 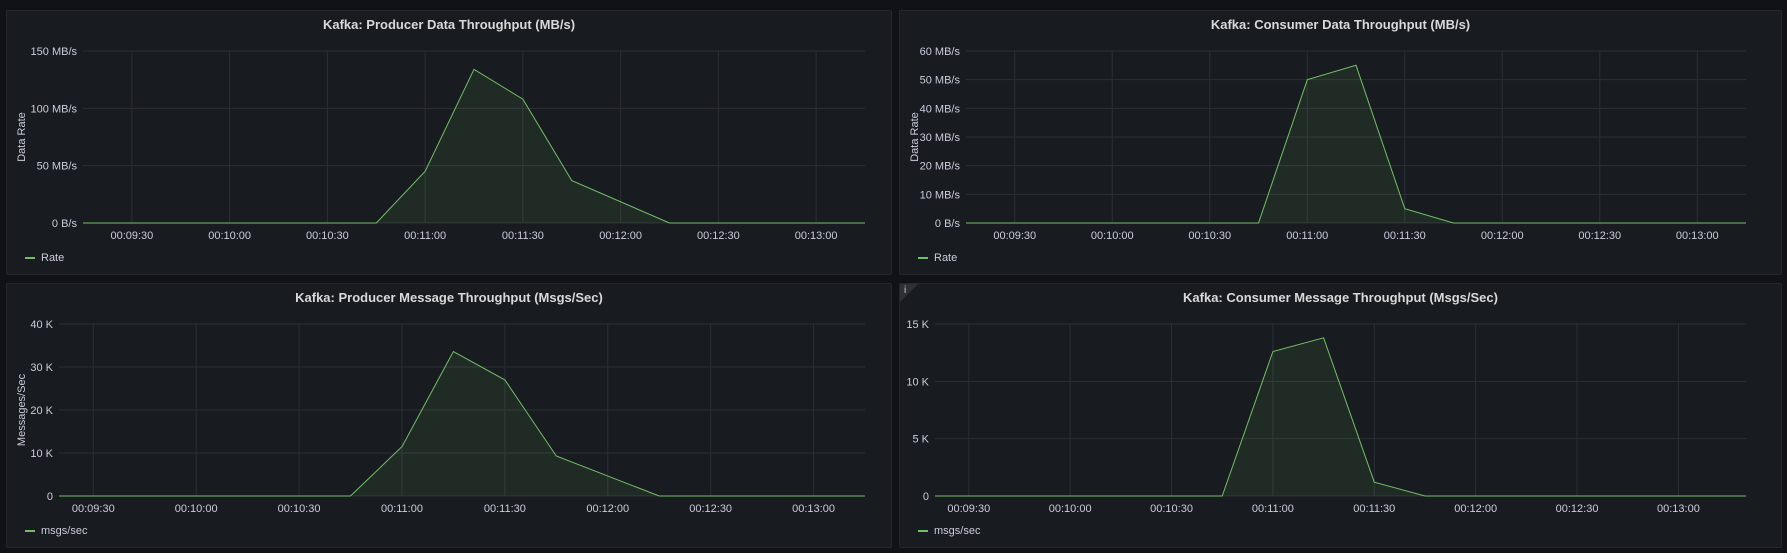 What do you see at coordinates (940, 195) in the screenshot?
I see `y-tick-label: 10 MB/s` at bounding box center [940, 195].